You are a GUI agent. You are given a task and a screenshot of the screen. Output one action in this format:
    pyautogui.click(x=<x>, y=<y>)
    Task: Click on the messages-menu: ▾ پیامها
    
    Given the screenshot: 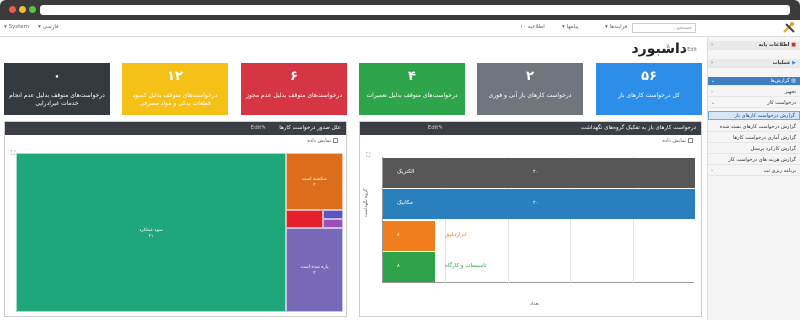 What is the action you would take?
    pyautogui.click(x=570, y=27)
    